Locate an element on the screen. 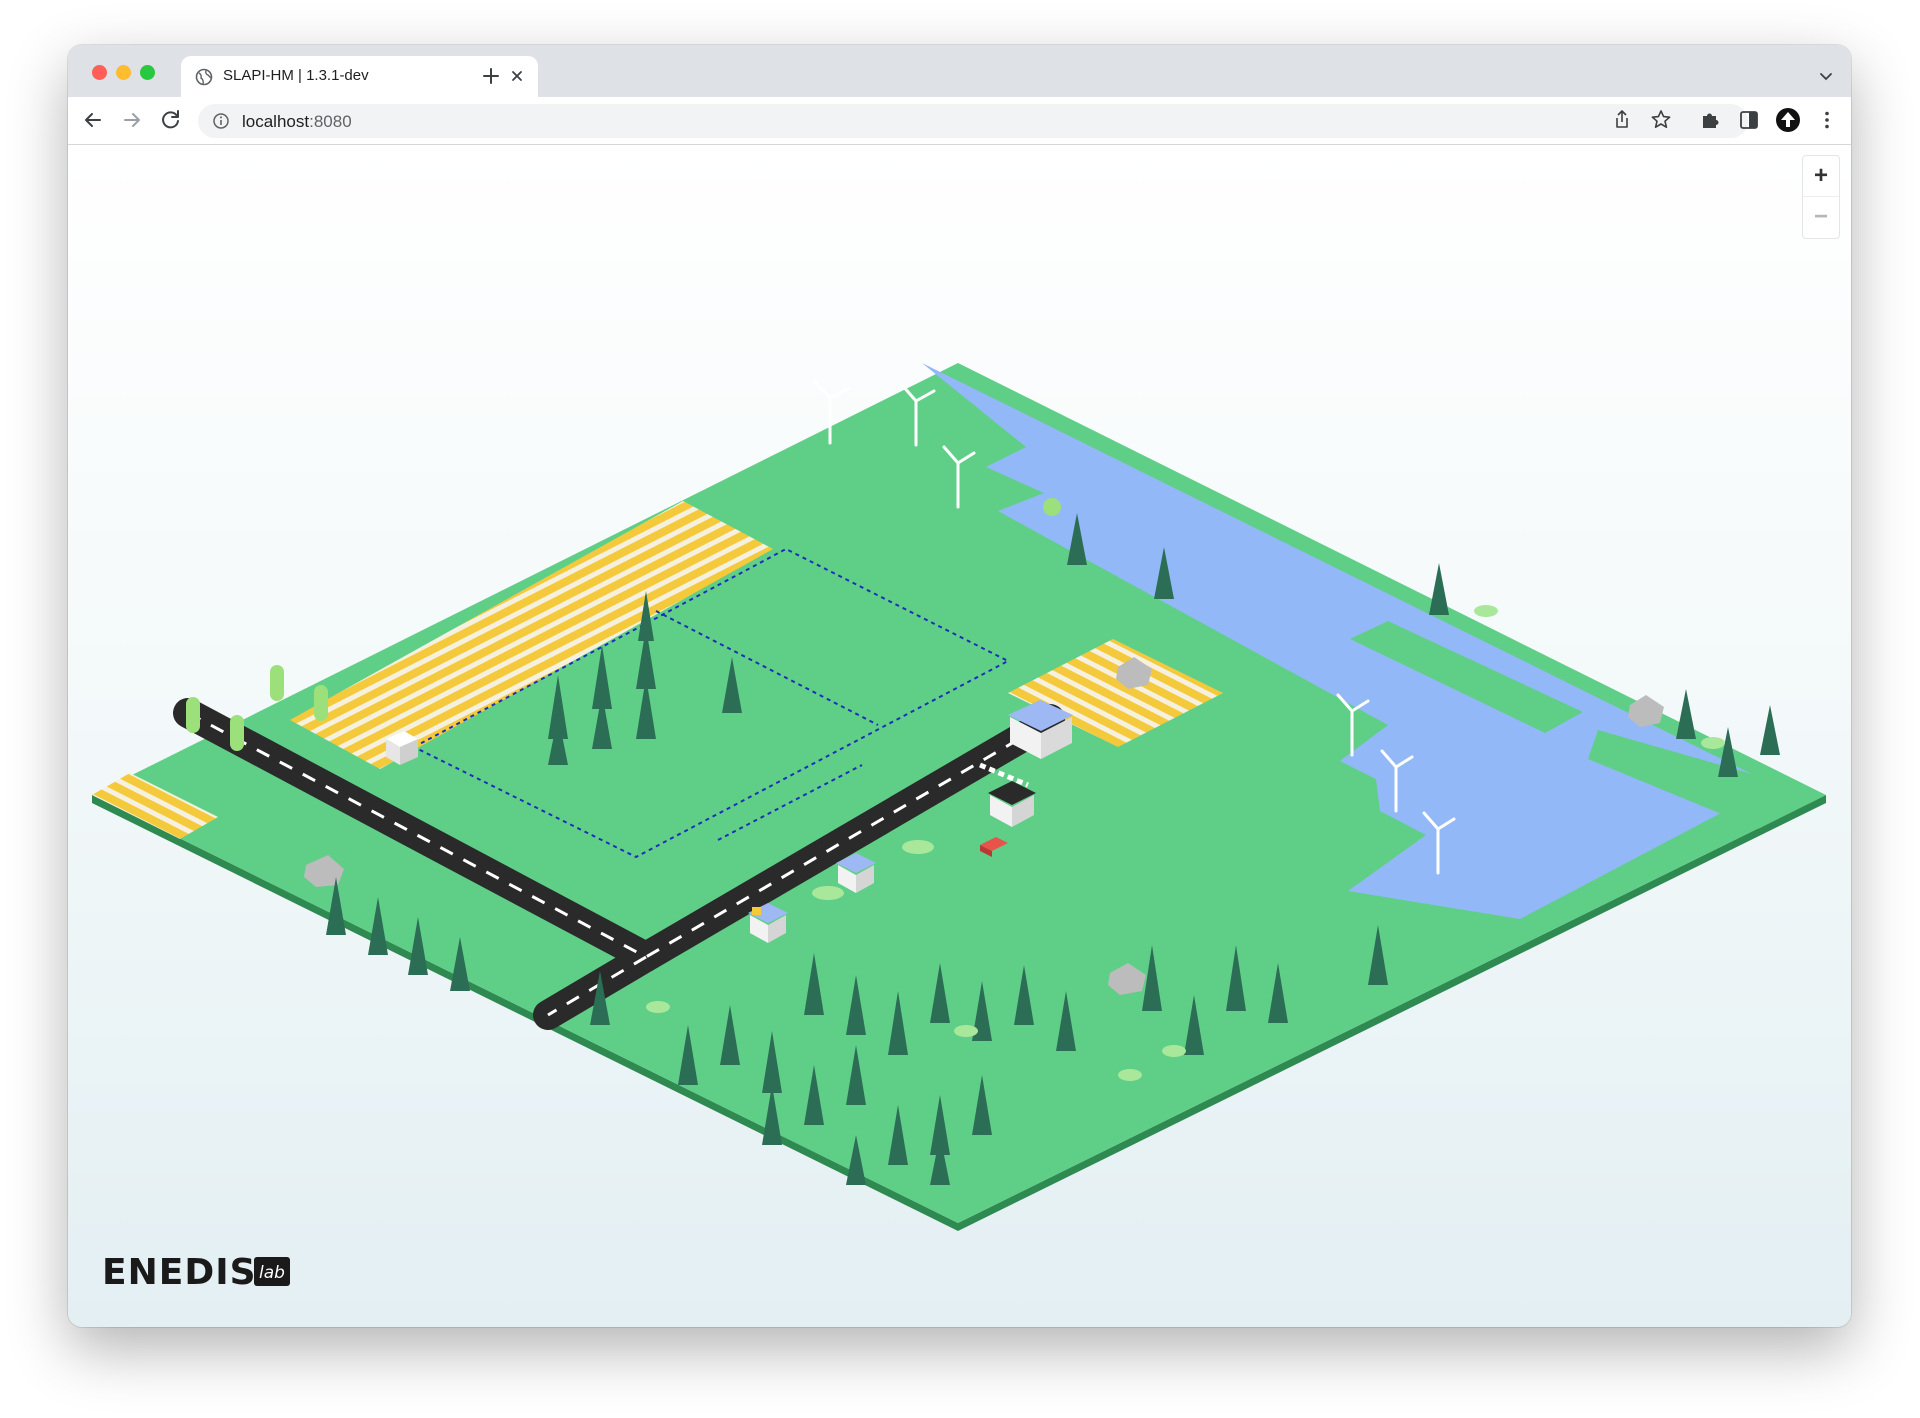 The width and height of the screenshot is (1920, 1418). maximize-window-button is located at coordinates (147, 72).